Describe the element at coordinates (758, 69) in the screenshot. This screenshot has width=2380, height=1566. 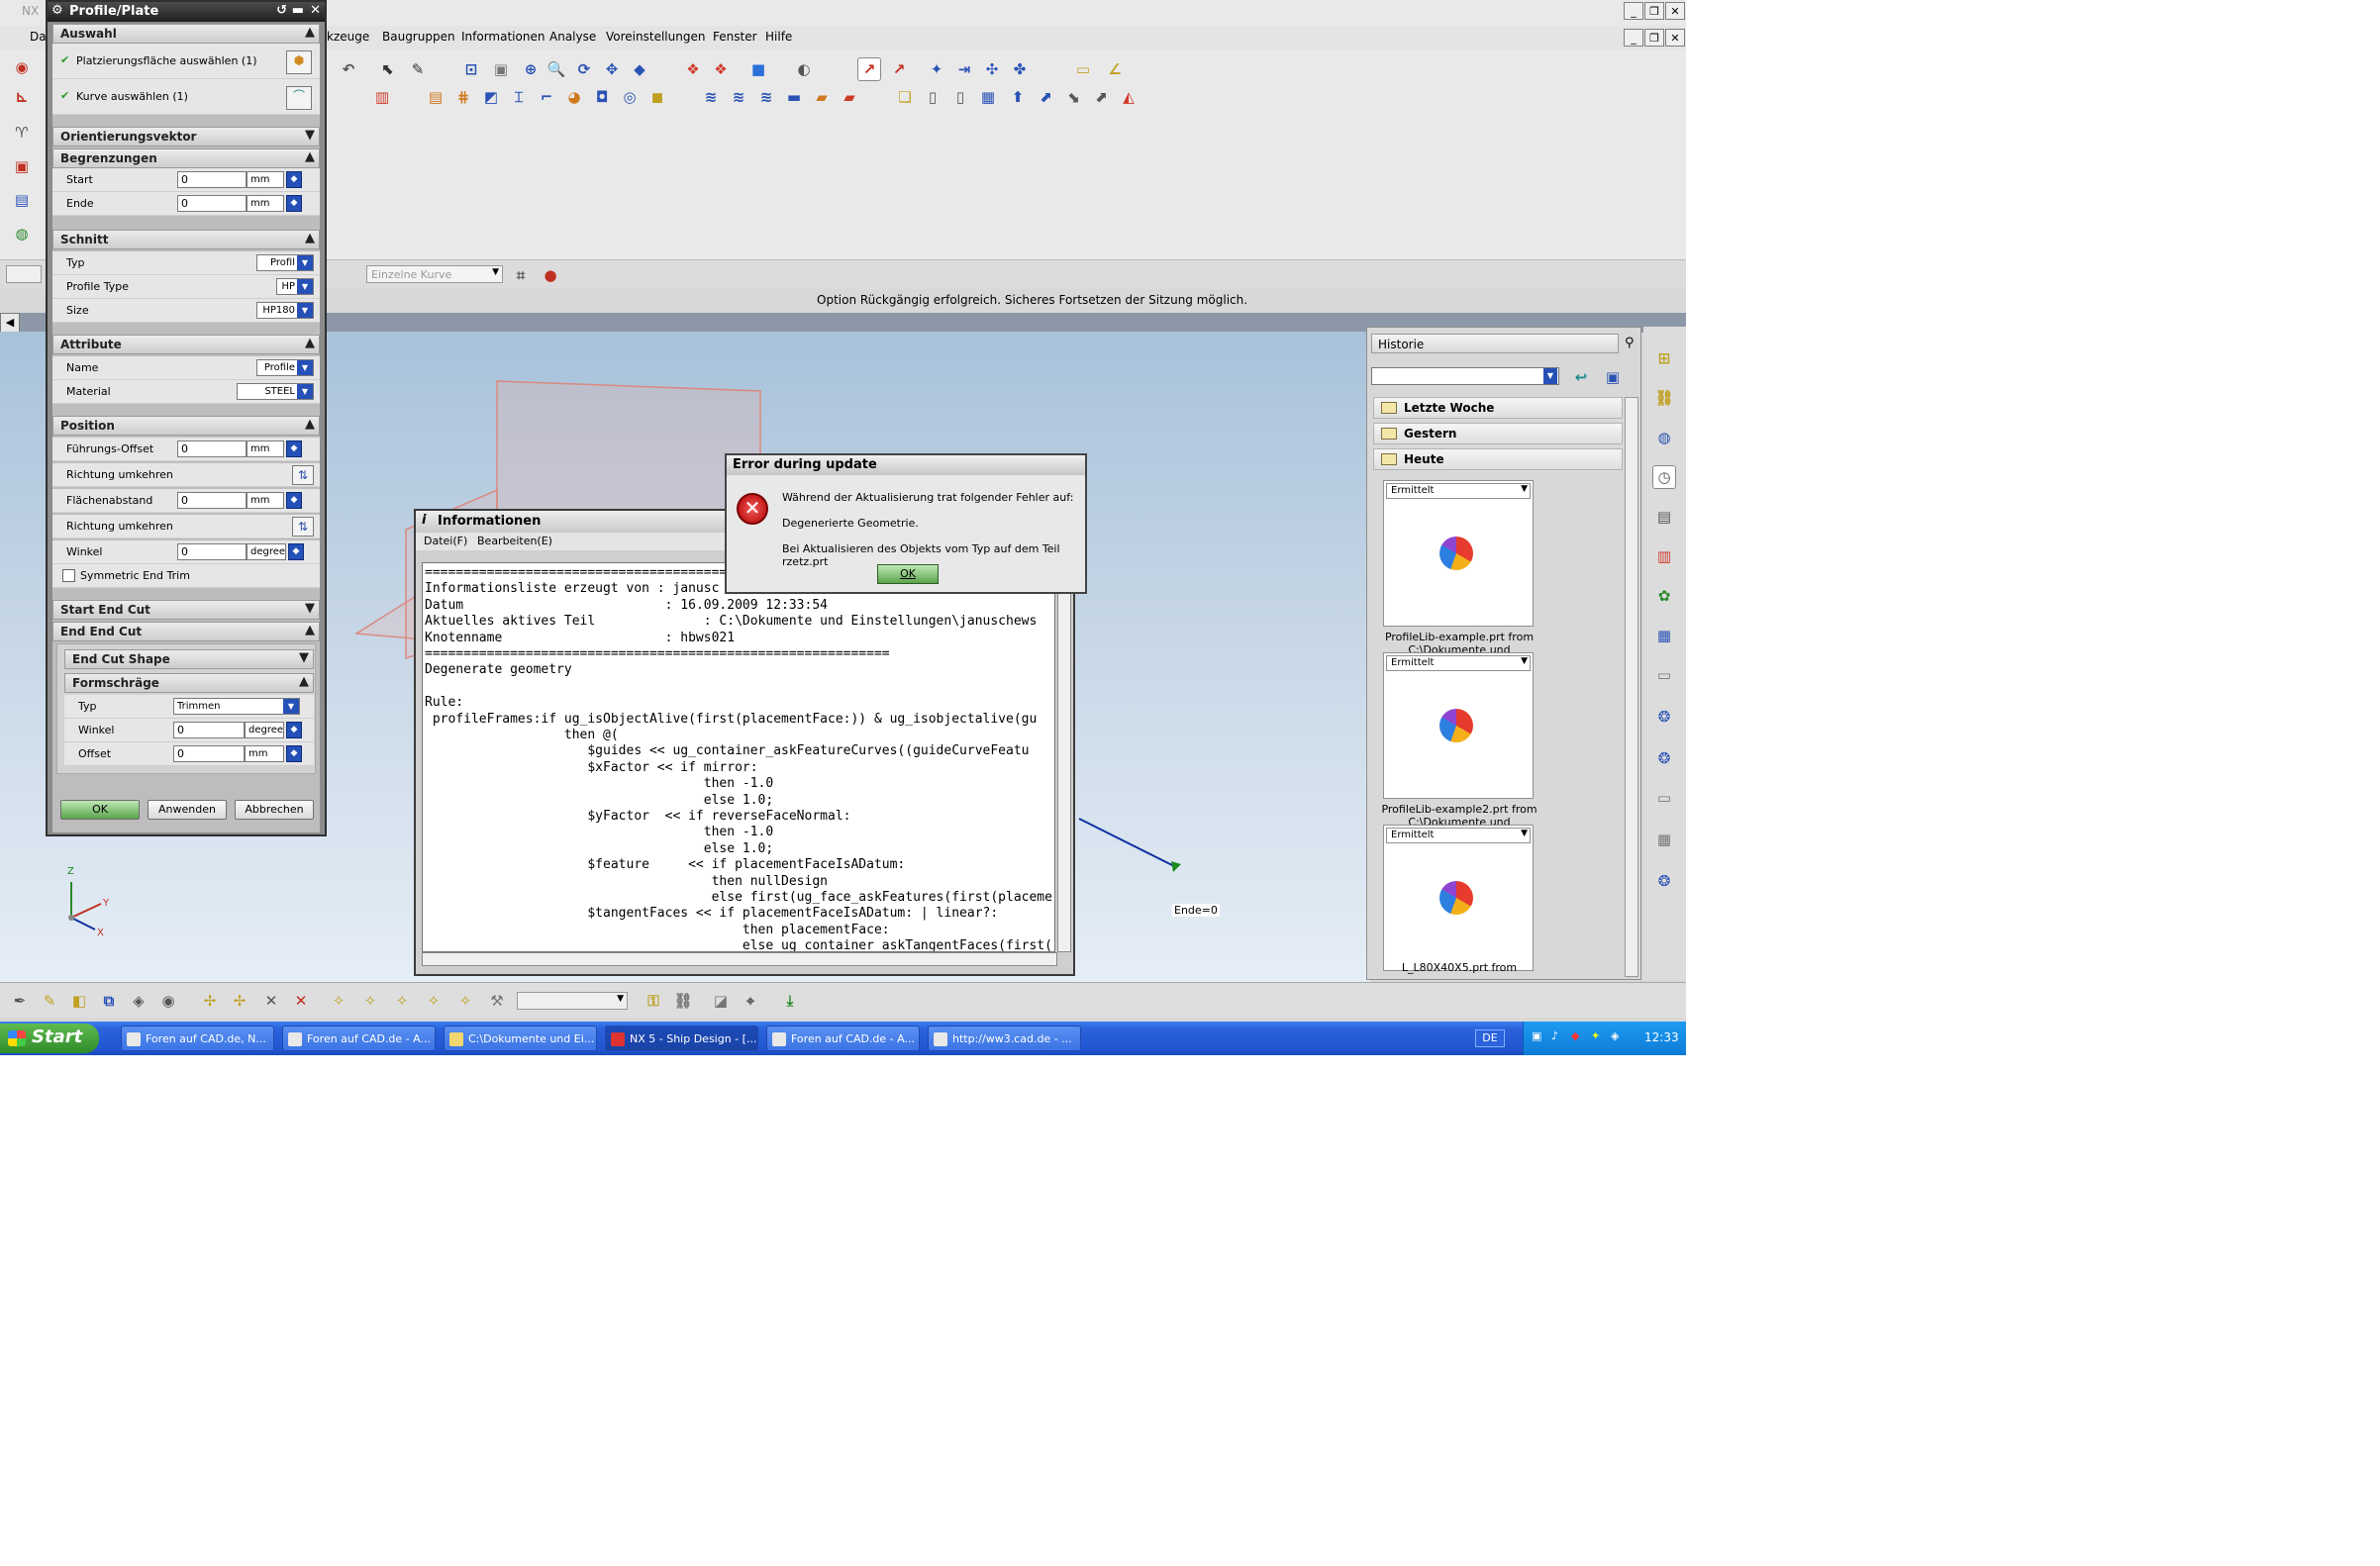
I see `shaded-cube-icon: ■` at that location.